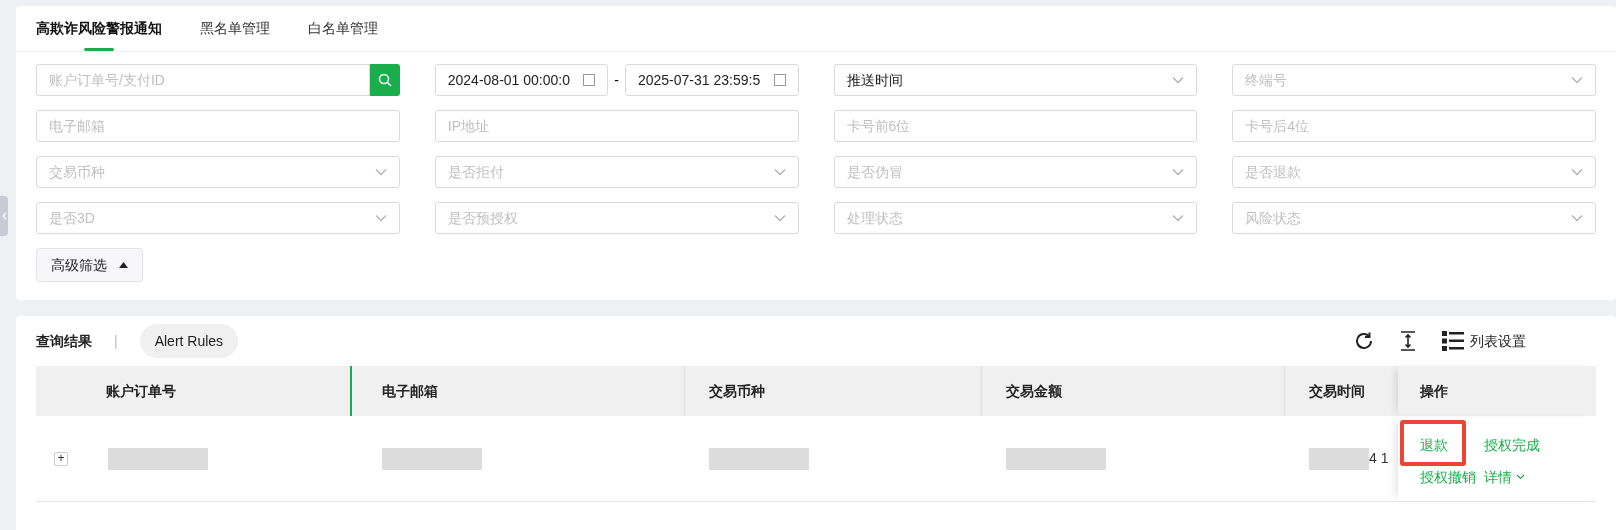 The image size is (1616, 530). I want to click on tab: 黑名单管理, so click(235, 34).